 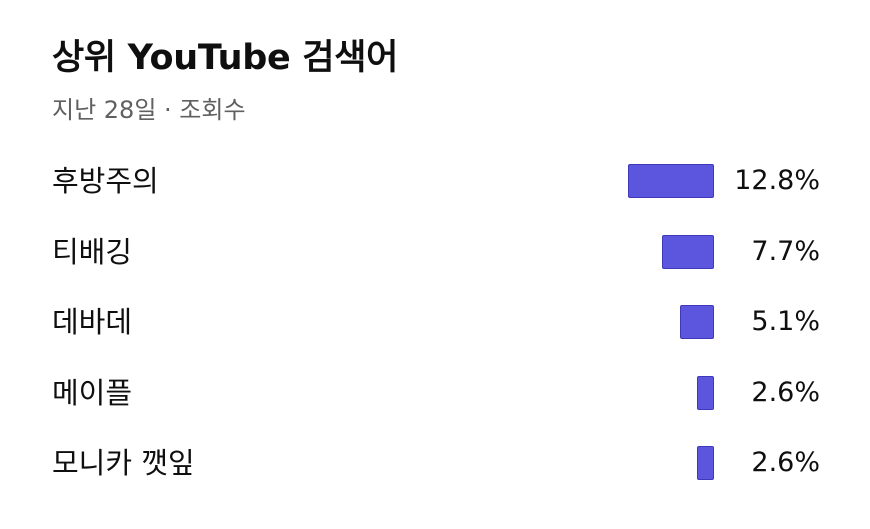 What do you see at coordinates (436, 181) in the screenshot?
I see `search-term-row: 후방주의 12.8%` at bounding box center [436, 181].